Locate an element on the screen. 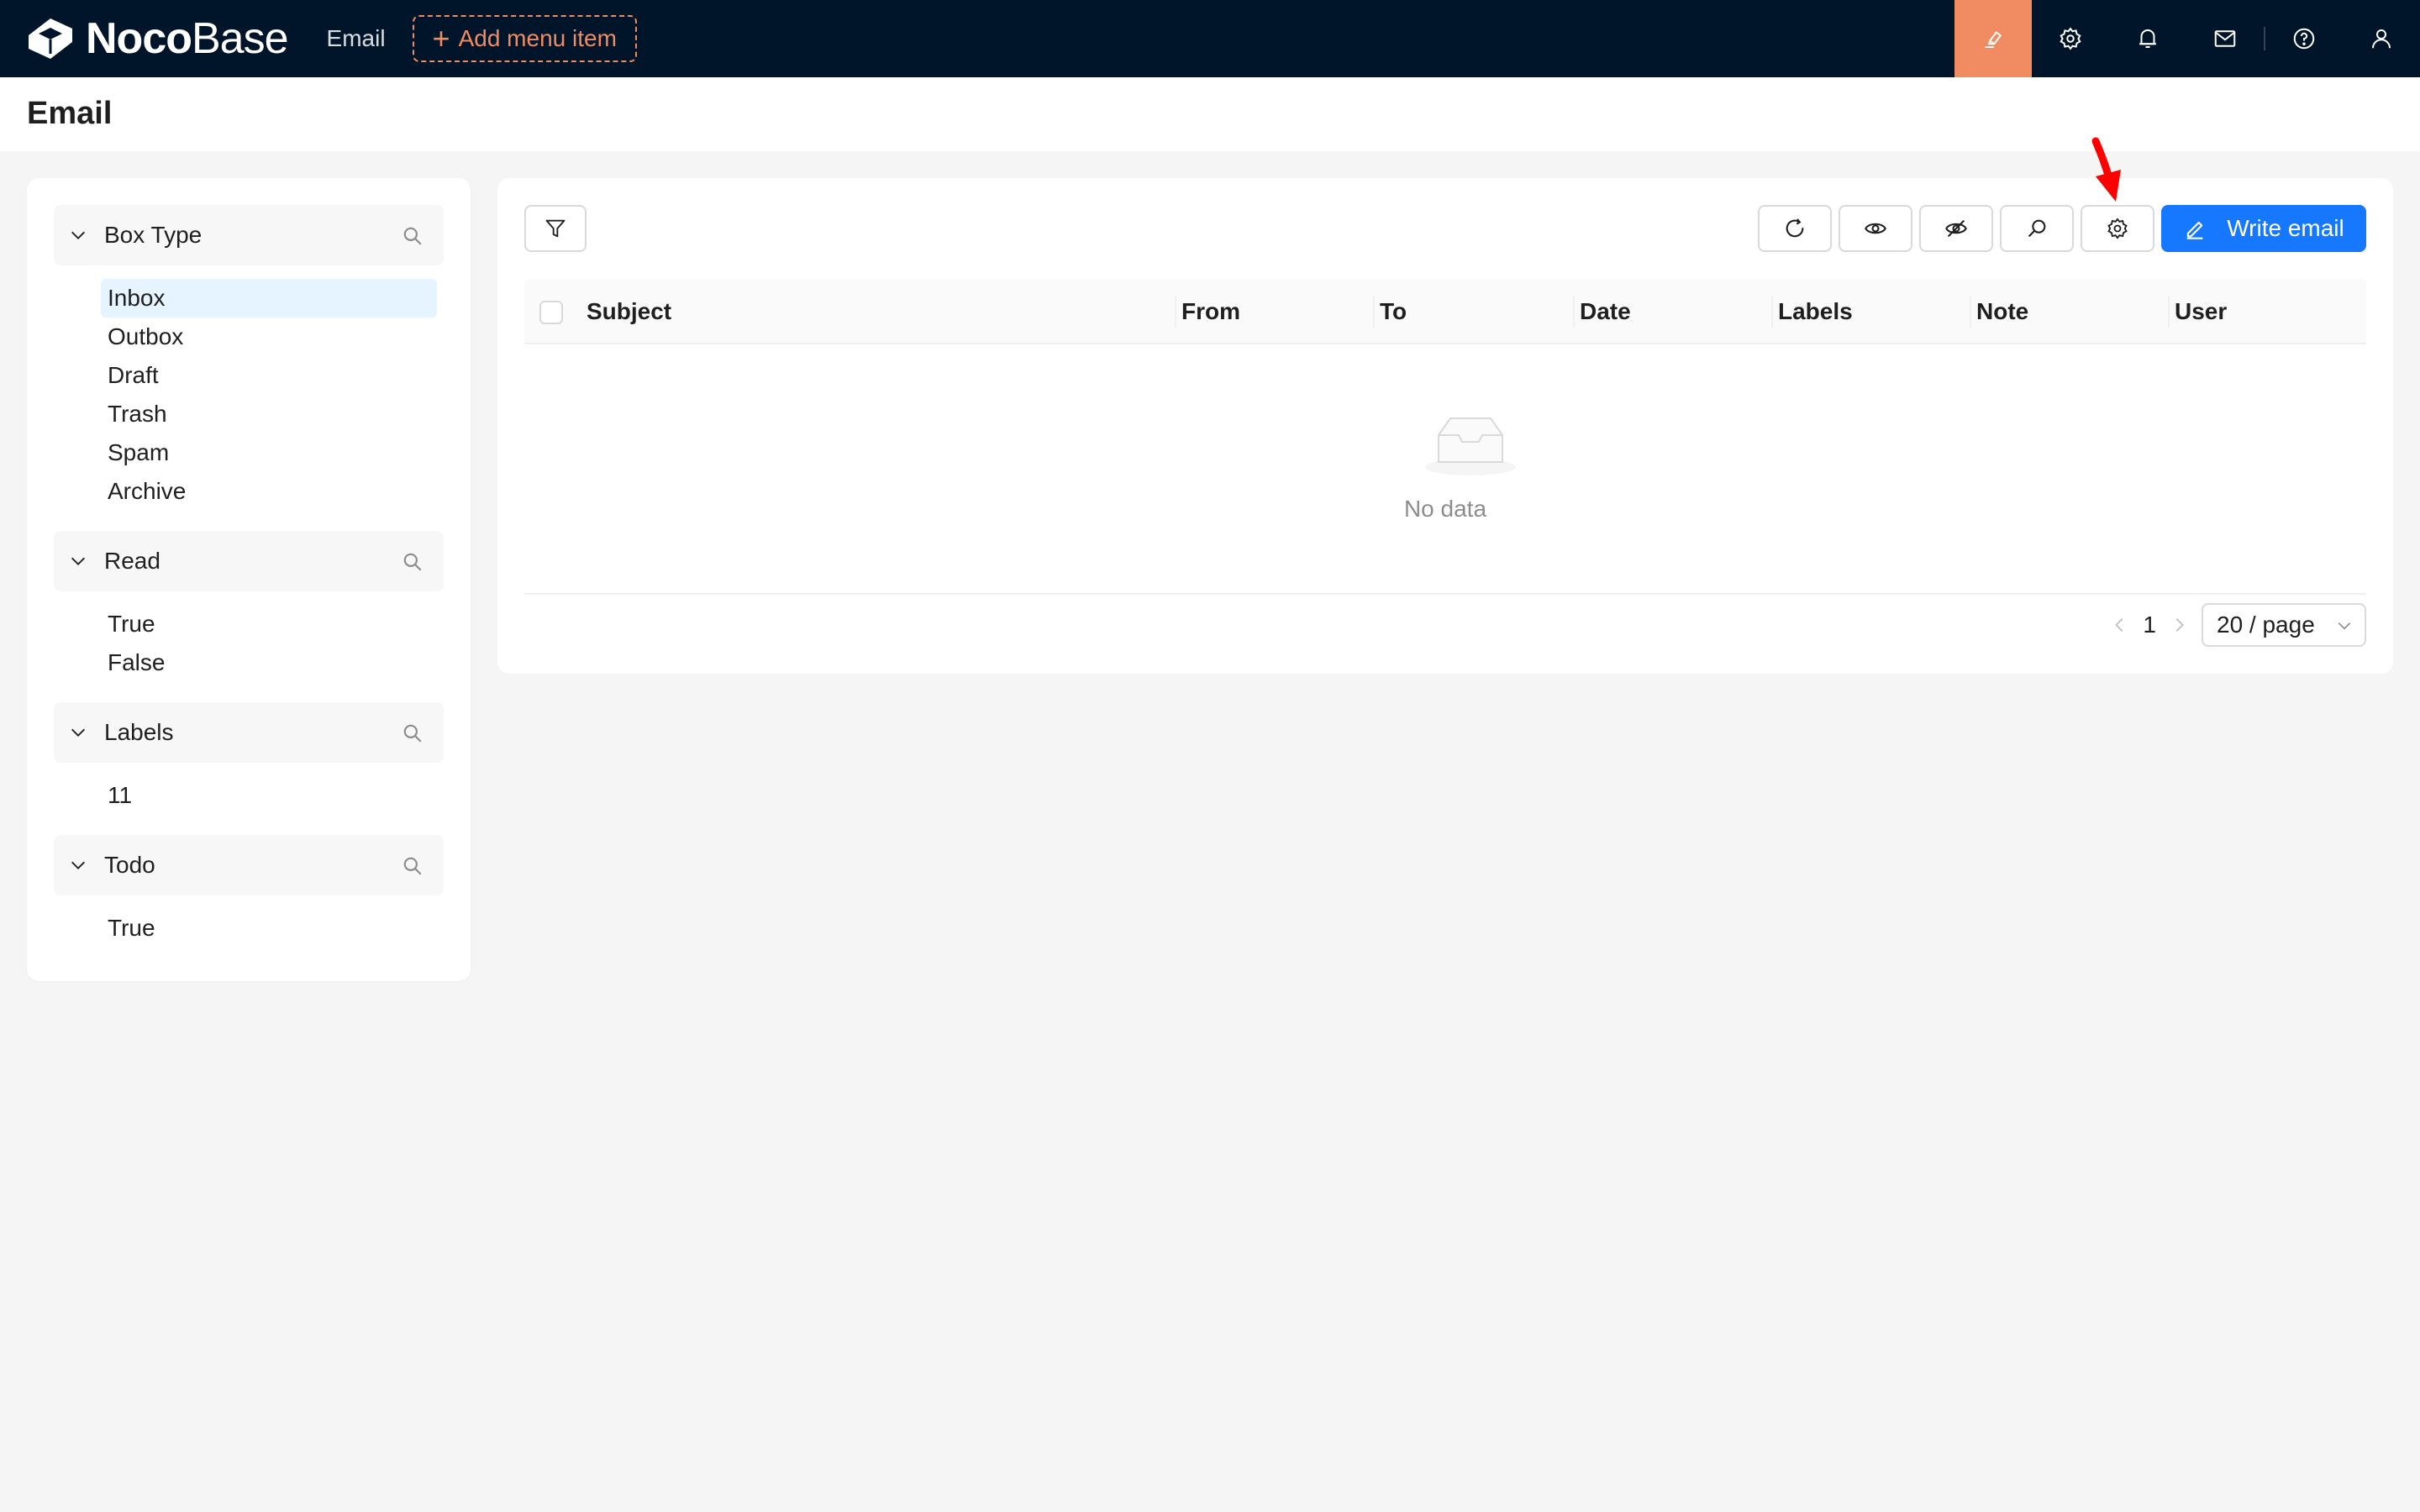 The width and height of the screenshot is (2420, 1512). nav-item-email: Email is located at coordinates (356, 38).